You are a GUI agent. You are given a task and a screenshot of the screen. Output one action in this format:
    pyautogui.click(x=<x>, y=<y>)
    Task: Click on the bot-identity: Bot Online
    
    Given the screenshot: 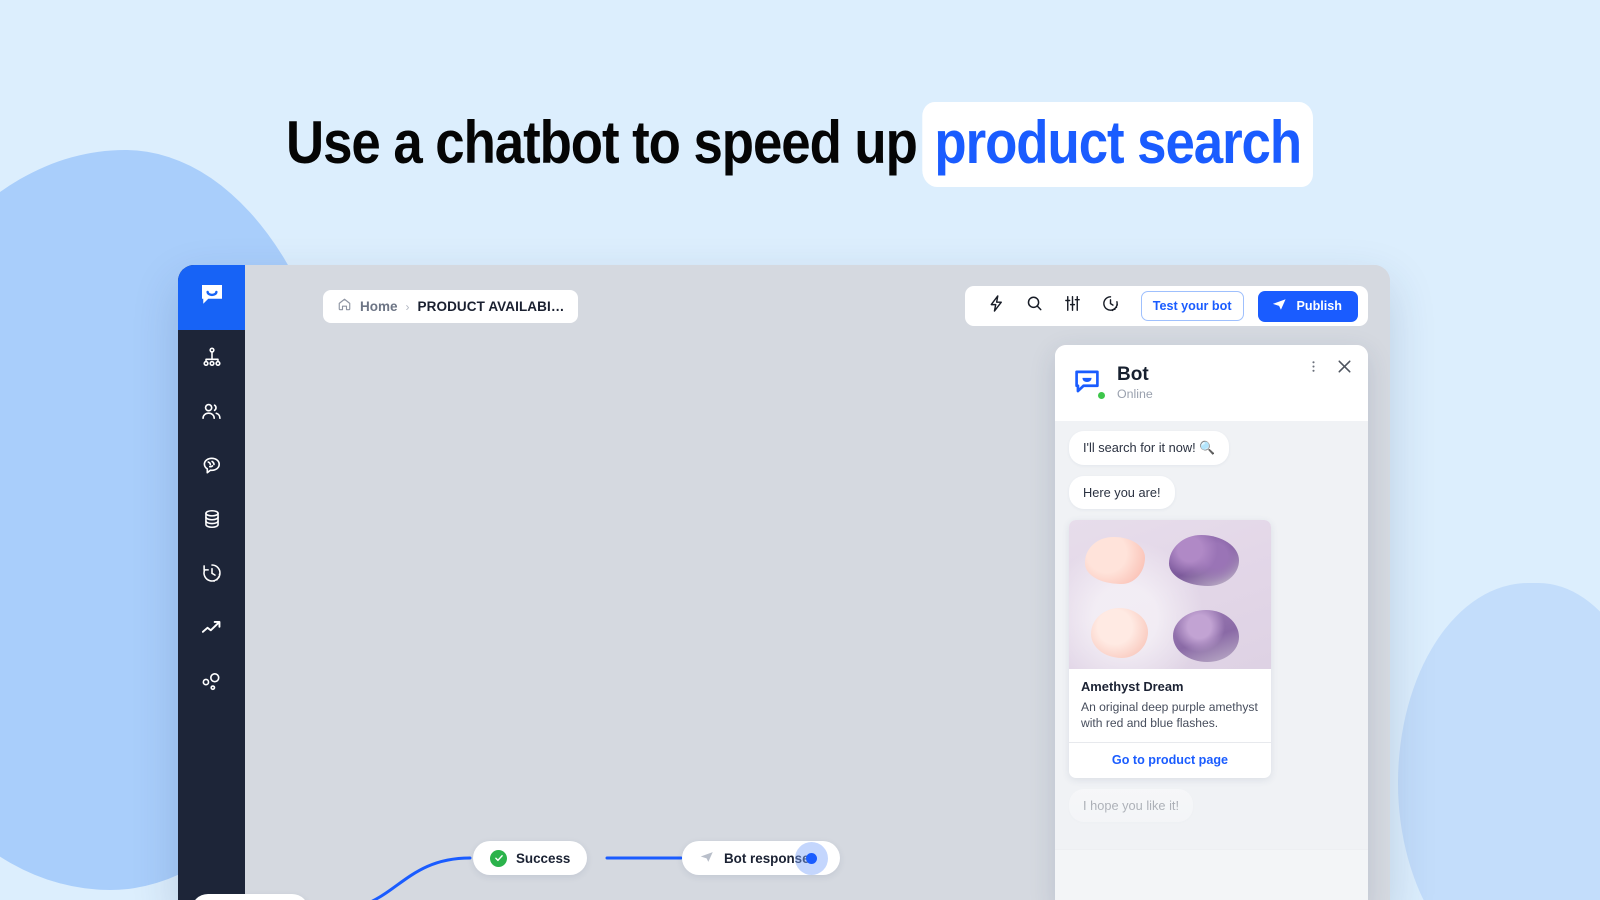 What is the action you would take?
    pyautogui.click(x=1135, y=383)
    